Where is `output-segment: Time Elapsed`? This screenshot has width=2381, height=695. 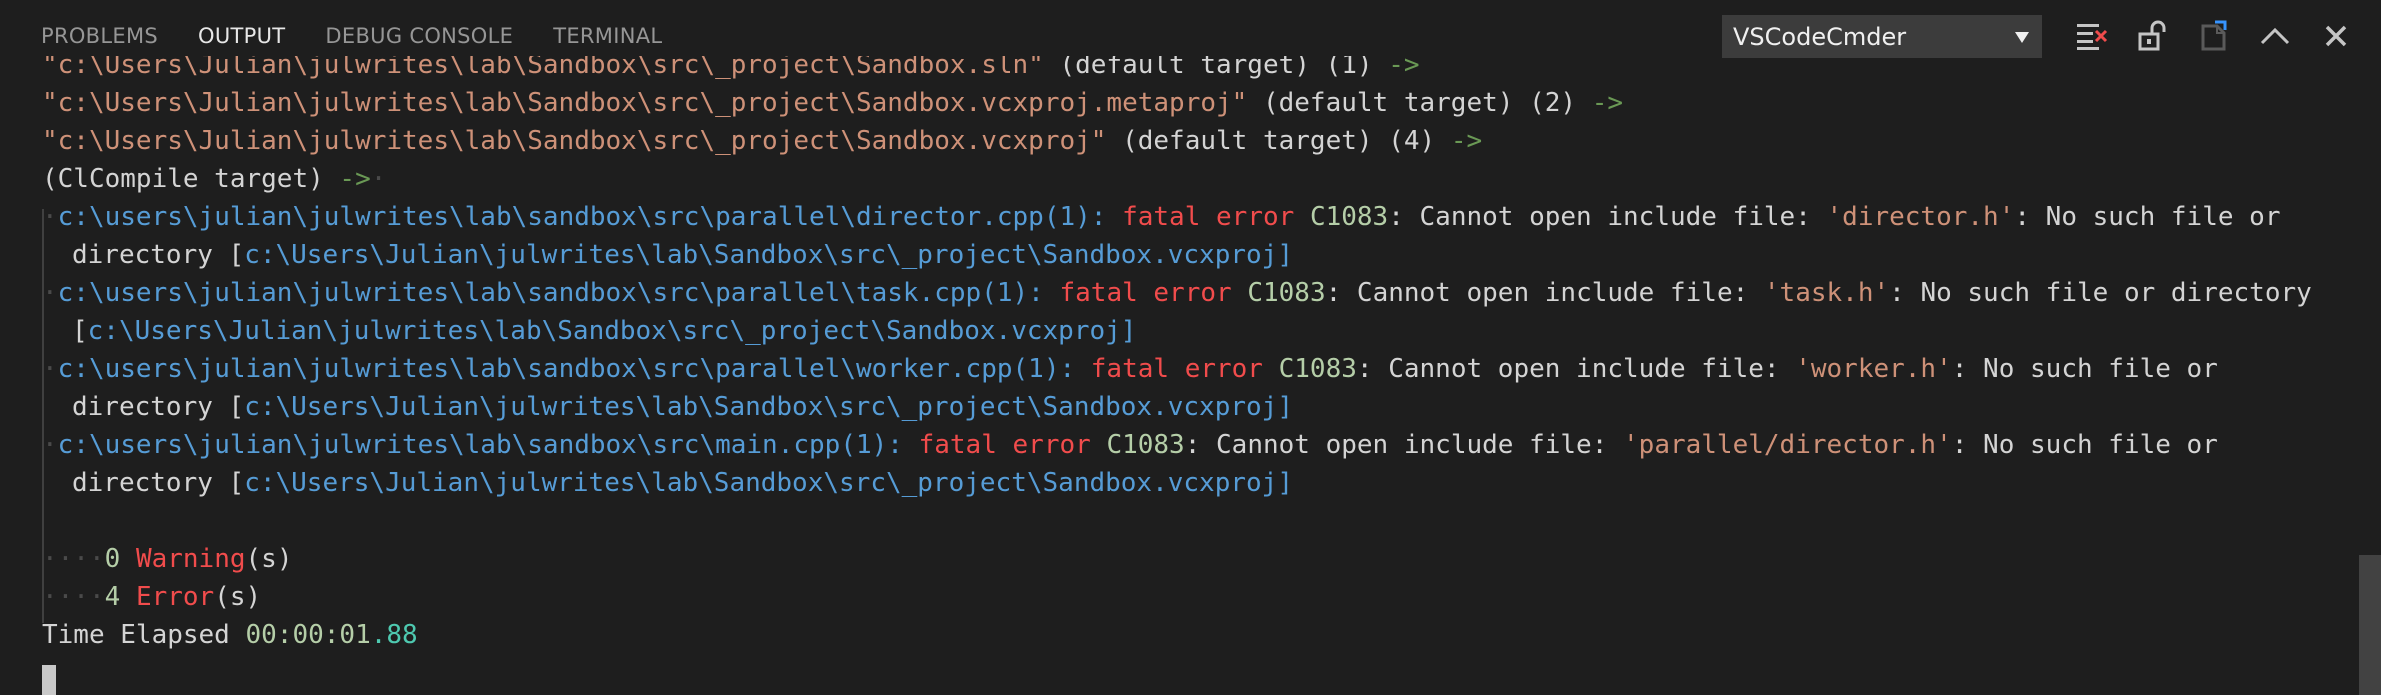 output-segment: Time Elapsed is located at coordinates (144, 635).